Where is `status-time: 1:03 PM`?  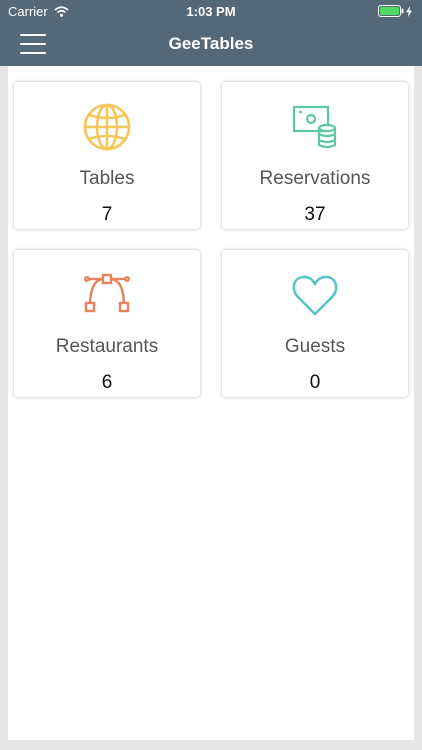
status-time: 1:03 PM is located at coordinates (211, 11).